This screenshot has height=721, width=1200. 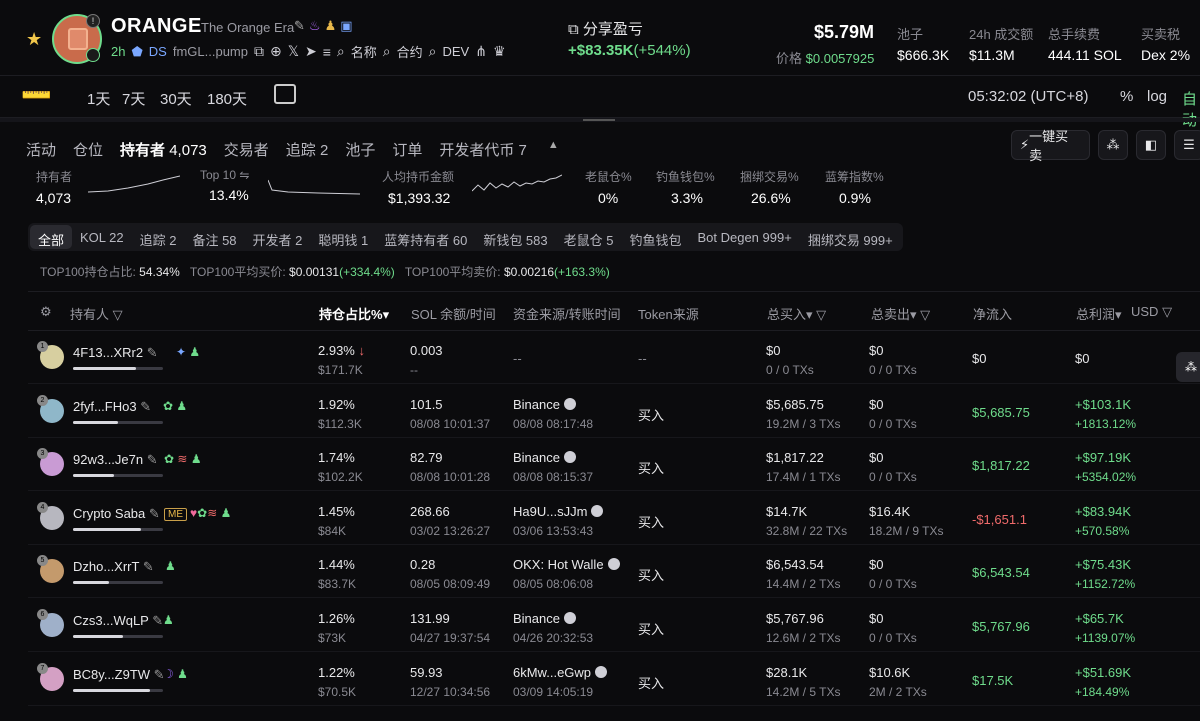 What do you see at coordinates (517, 361) in the screenshot?
I see `fund-source: --` at bounding box center [517, 361].